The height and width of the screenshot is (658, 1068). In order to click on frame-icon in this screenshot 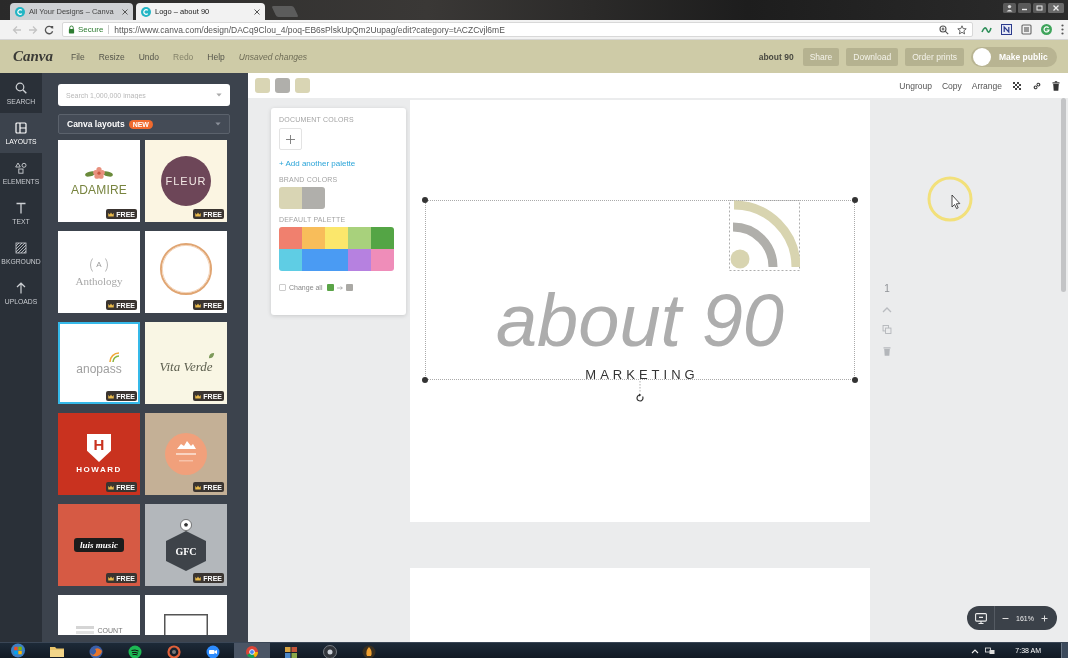, I will do `click(186, 624)`.